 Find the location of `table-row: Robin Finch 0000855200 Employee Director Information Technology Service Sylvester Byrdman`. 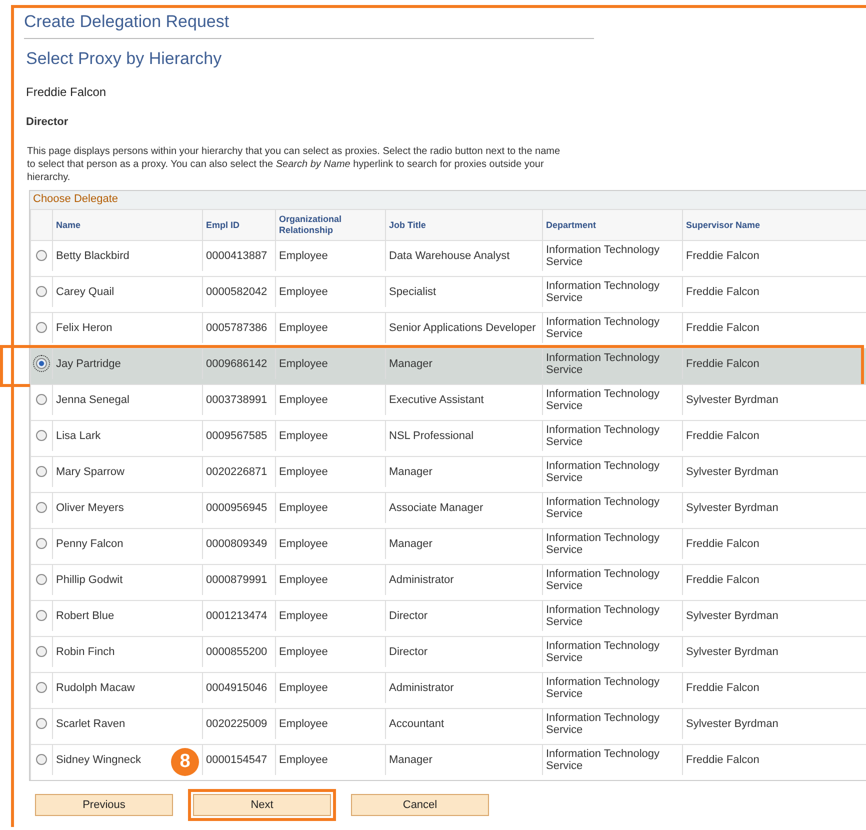

table-row: Robin Finch 0000855200 Employee Director Information Technology Service Sylvester Byrdman is located at coordinates (448, 654).